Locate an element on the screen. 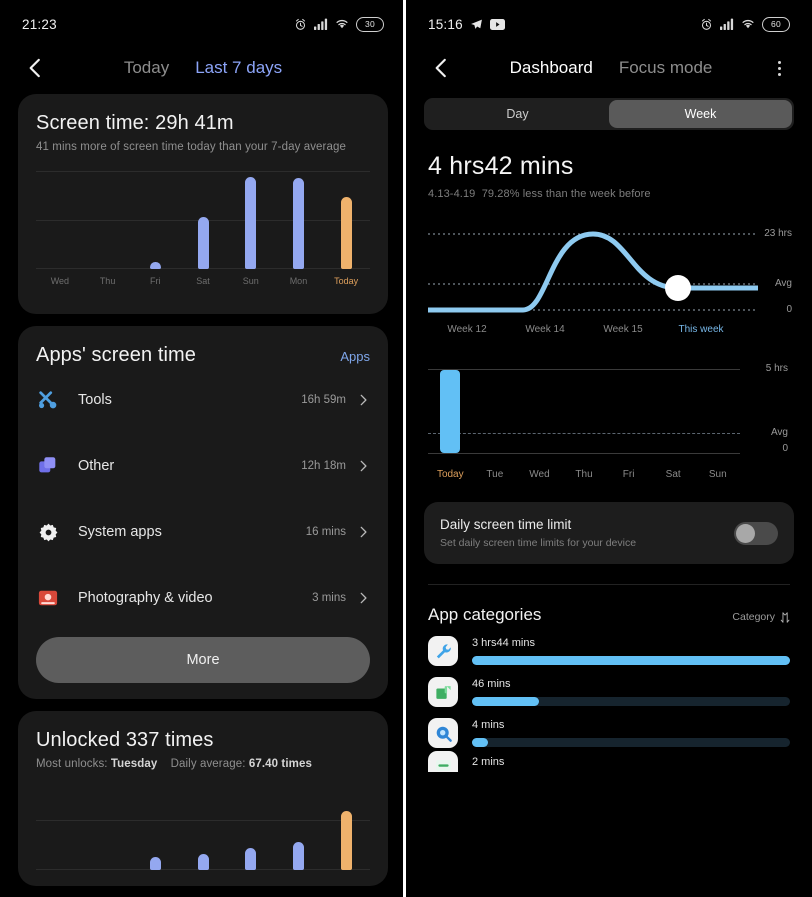  gear-icon is located at coordinates (48, 532).